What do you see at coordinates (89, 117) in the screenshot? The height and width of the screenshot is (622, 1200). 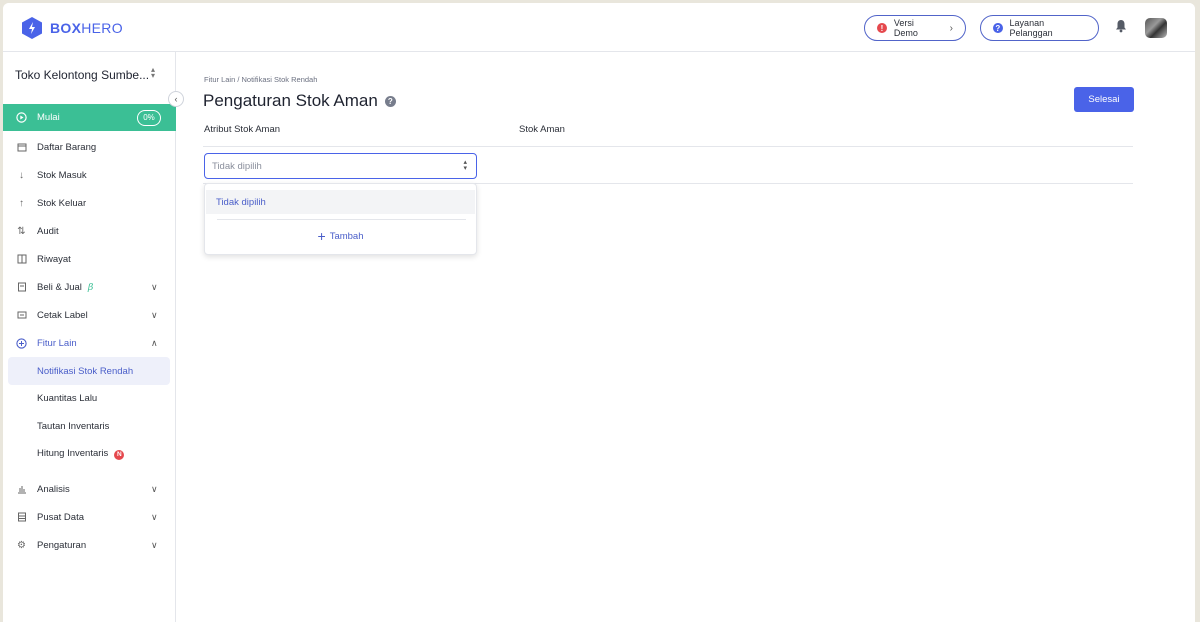 I see `sidebar-item-mulai: Mulai 0%` at bounding box center [89, 117].